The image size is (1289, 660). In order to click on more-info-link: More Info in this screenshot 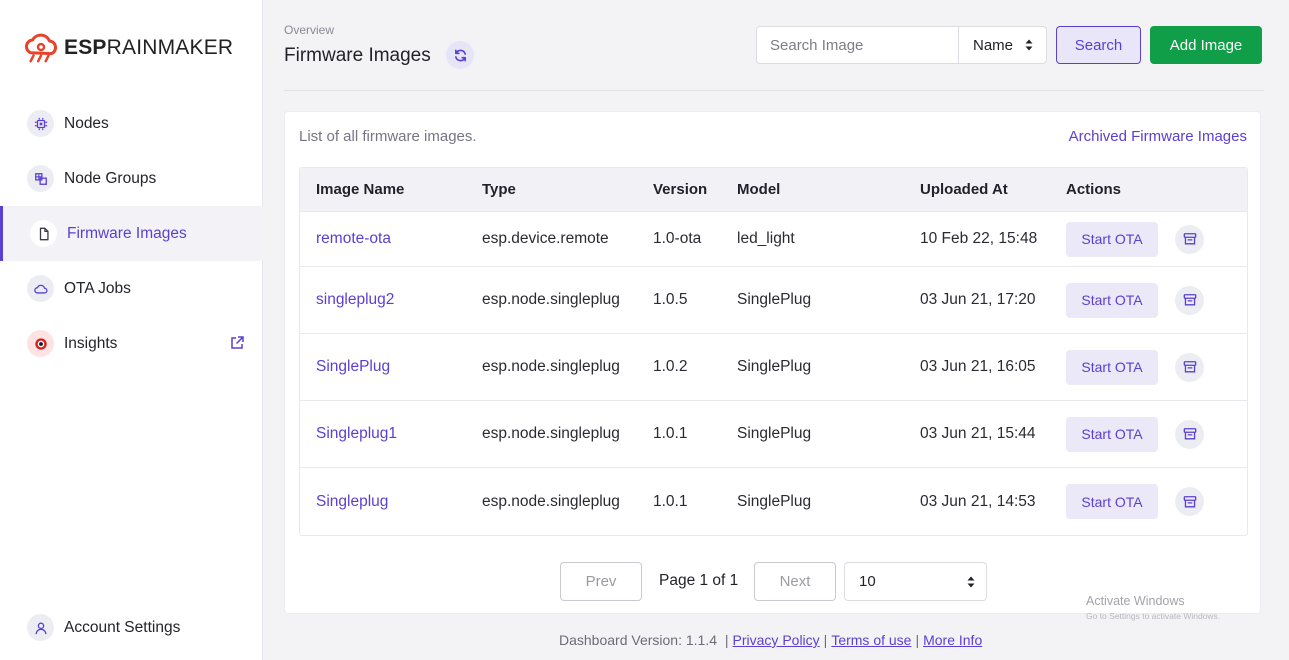, I will do `click(952, 640)`.